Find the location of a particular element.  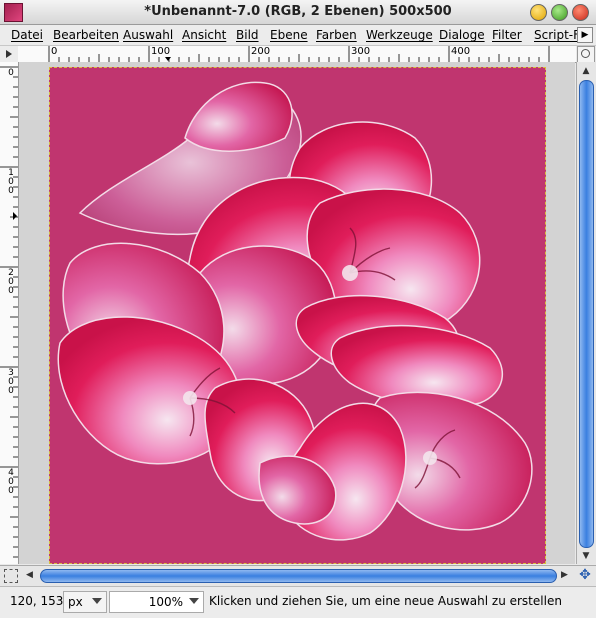

ruler-ticks is located at coordinates (299, 54).